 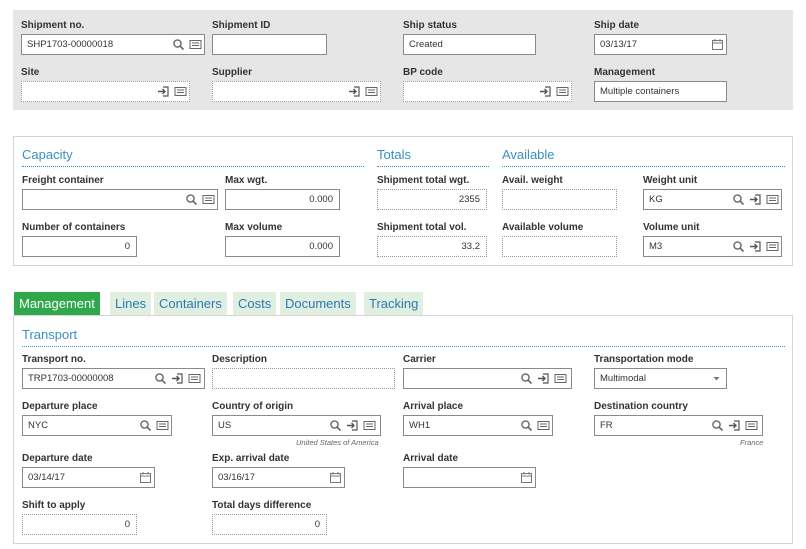 What do you see at coordinates (478, 425) in the screenshot?
I see `arrival-place-field: WH1` at bounding box center [478, 425].